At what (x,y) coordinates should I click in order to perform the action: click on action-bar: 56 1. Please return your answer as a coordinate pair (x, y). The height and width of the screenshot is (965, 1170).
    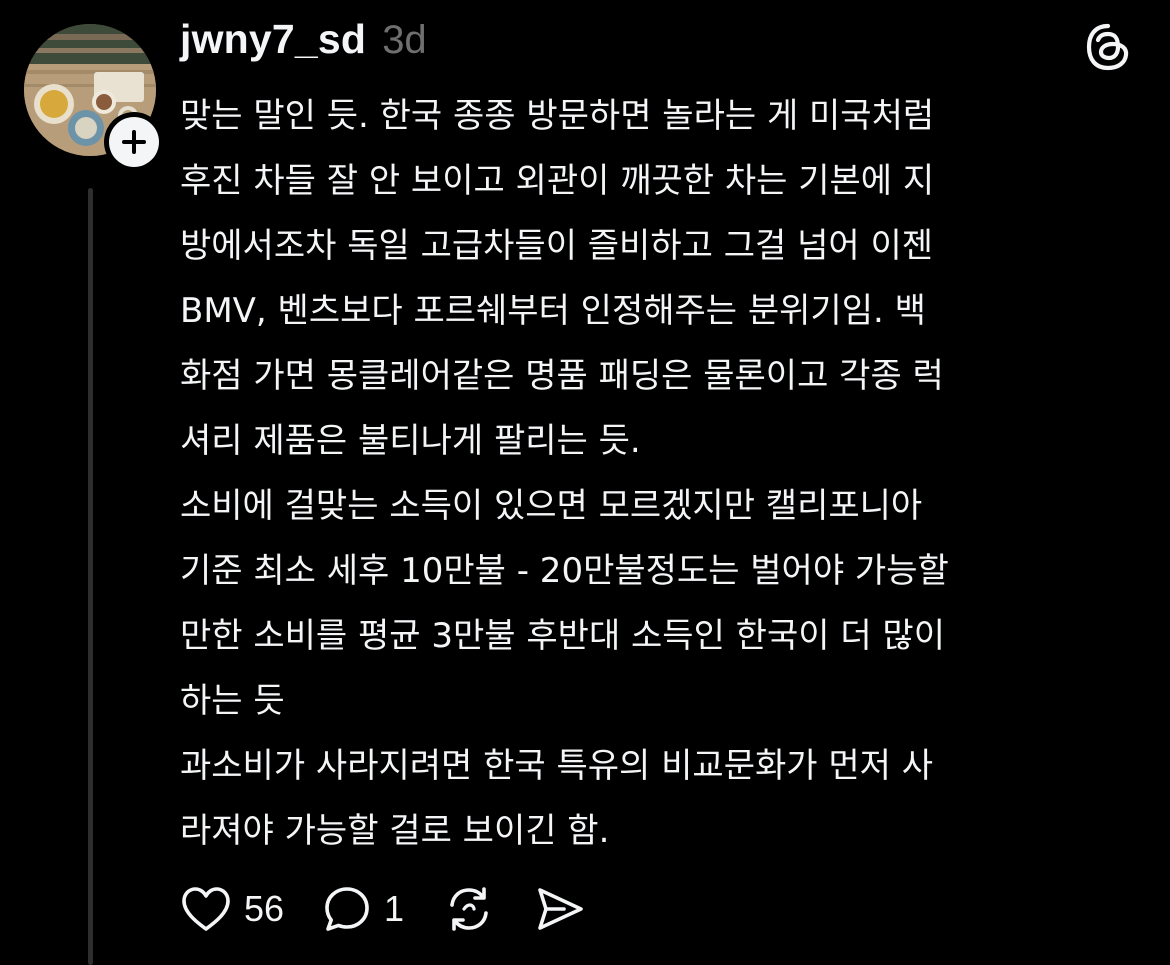
    Looking at the image, I should click on (402, 909).